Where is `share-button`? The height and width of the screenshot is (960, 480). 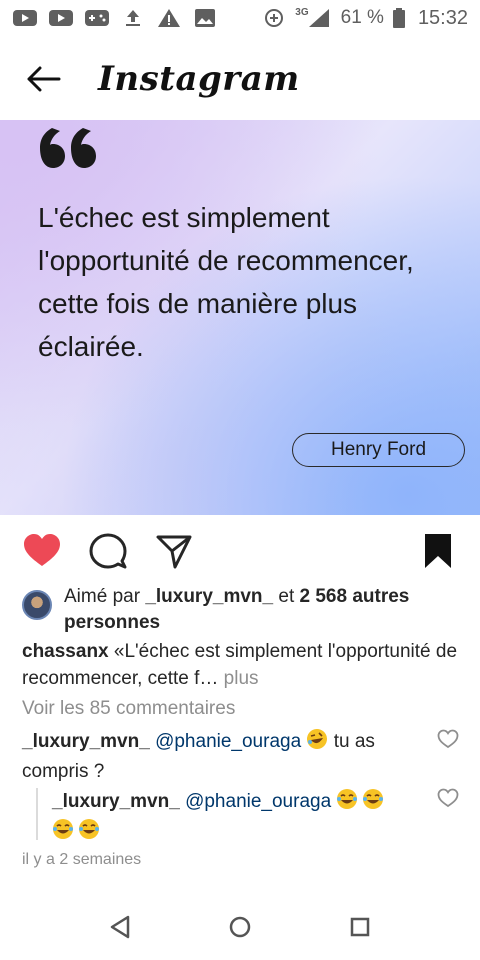
share-button is located at coordinates (174, 551).